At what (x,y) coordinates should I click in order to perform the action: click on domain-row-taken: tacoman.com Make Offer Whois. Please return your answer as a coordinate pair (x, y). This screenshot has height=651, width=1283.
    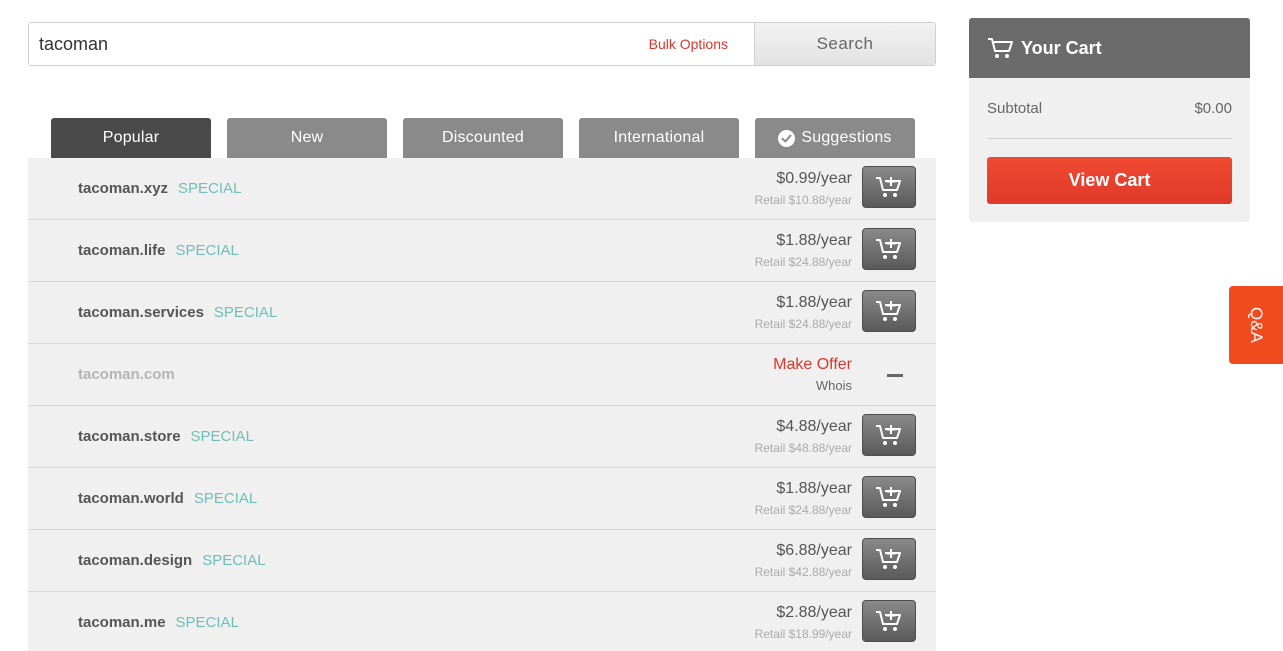
    Looking at the image, I should click on (482, 375).